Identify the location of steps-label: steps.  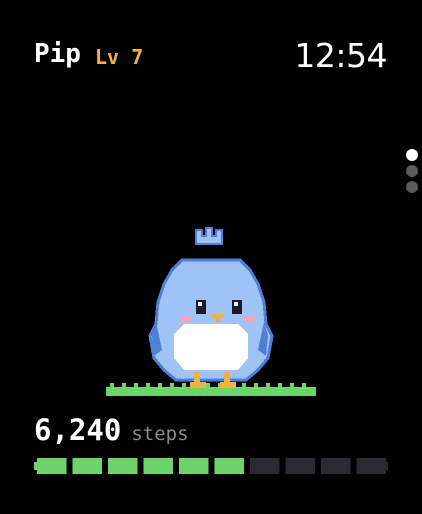
(160, 434).